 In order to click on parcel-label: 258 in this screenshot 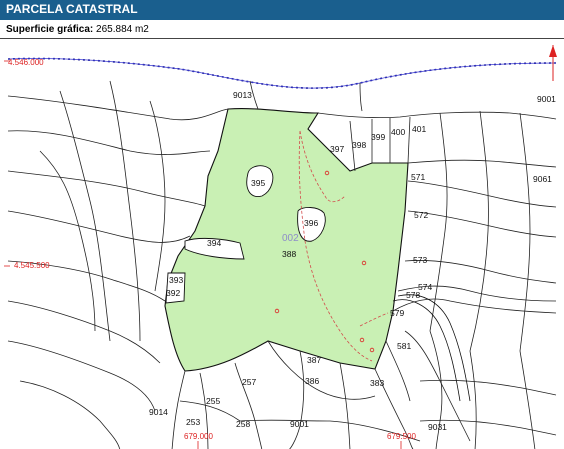, I will do `click(243, 424)`.